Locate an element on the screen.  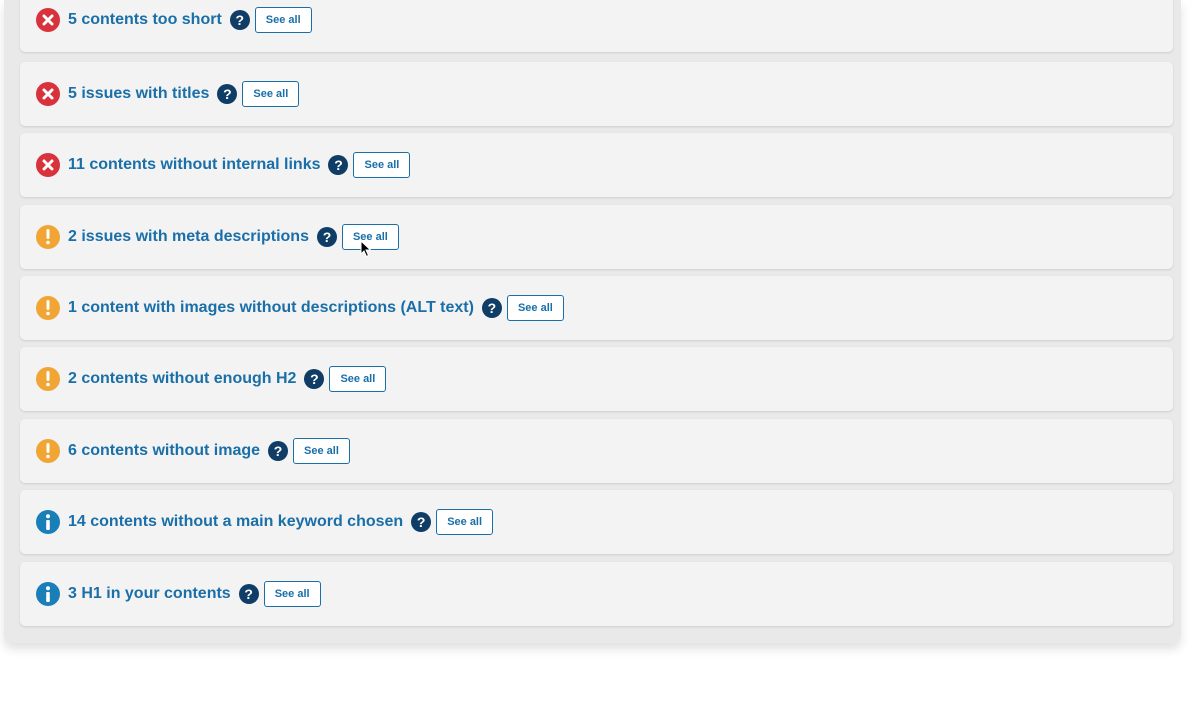
issue-row: 2 contents without enough H2 ? See all is located at coordinates (596, 379).